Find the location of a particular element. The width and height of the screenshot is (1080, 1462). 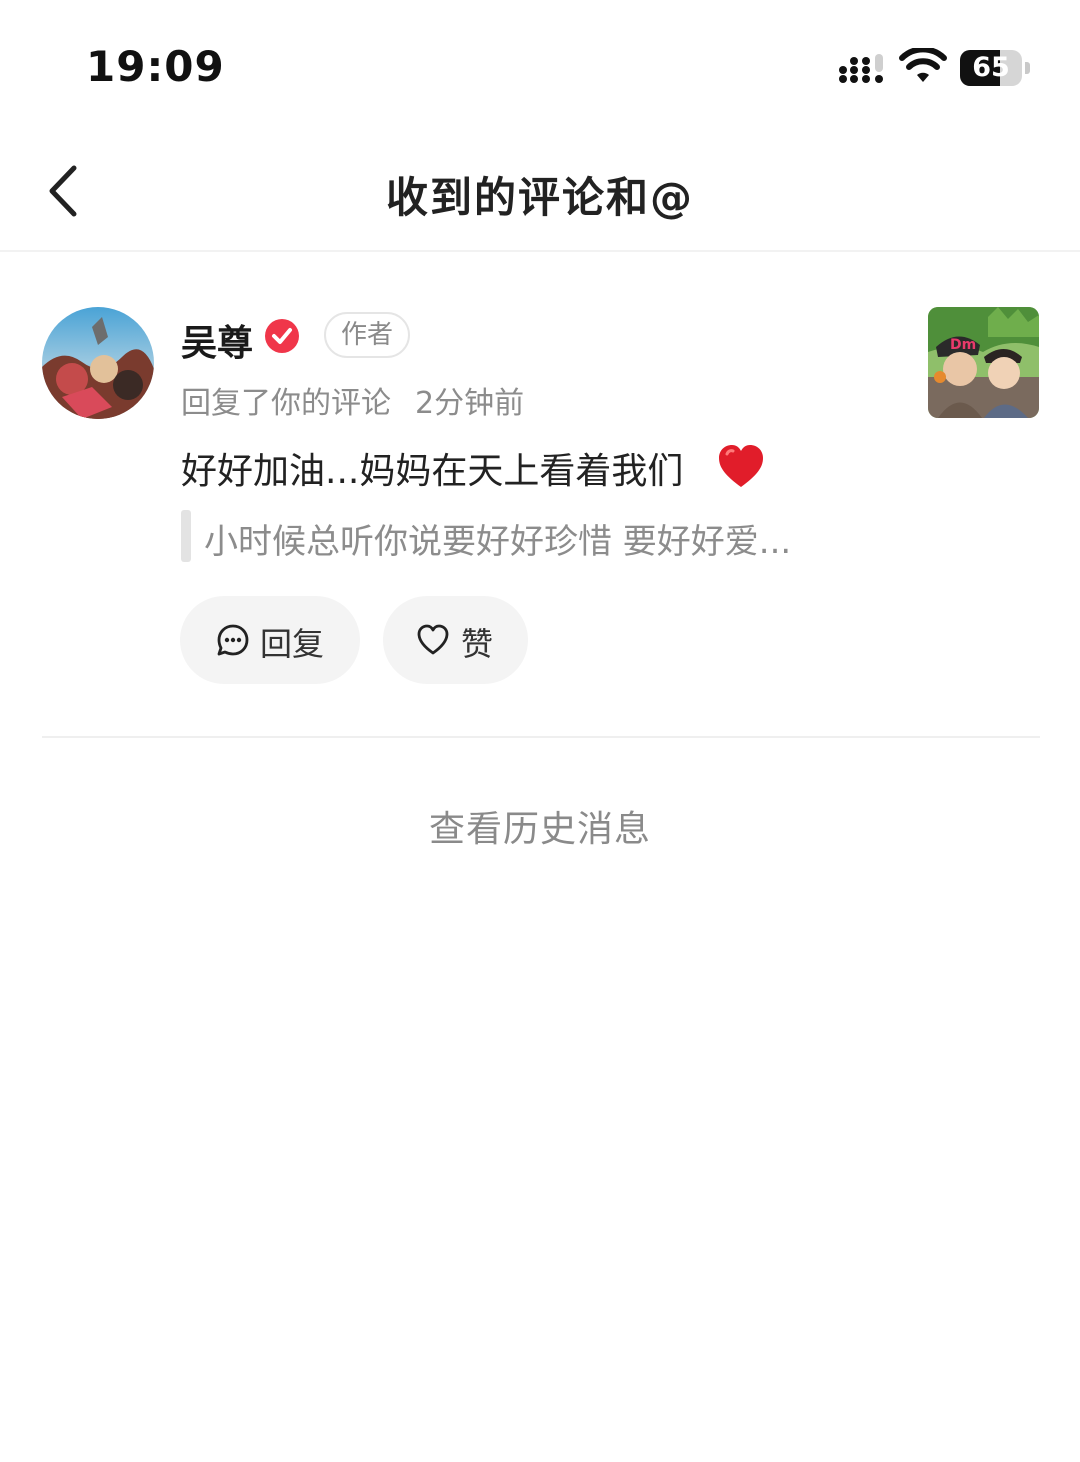

like-button: 赞 is located at coordinates (455, 640).